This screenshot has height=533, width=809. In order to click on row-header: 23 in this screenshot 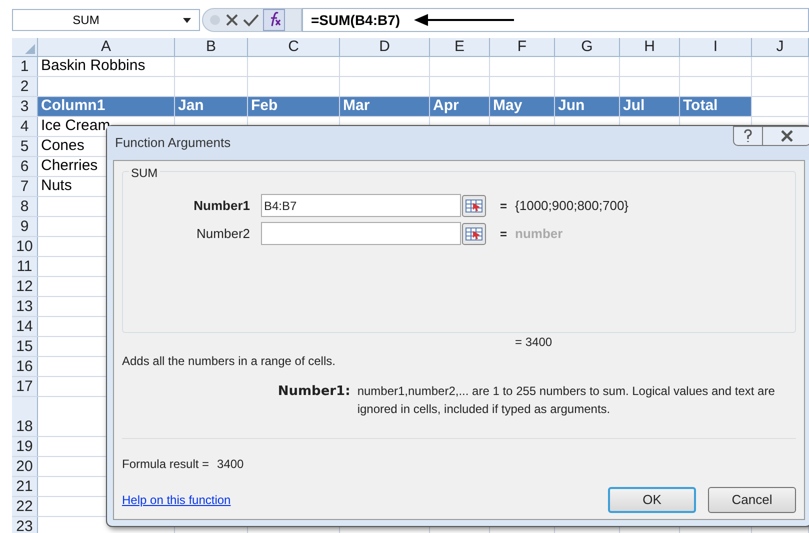, I will do `click(25, 525)`.